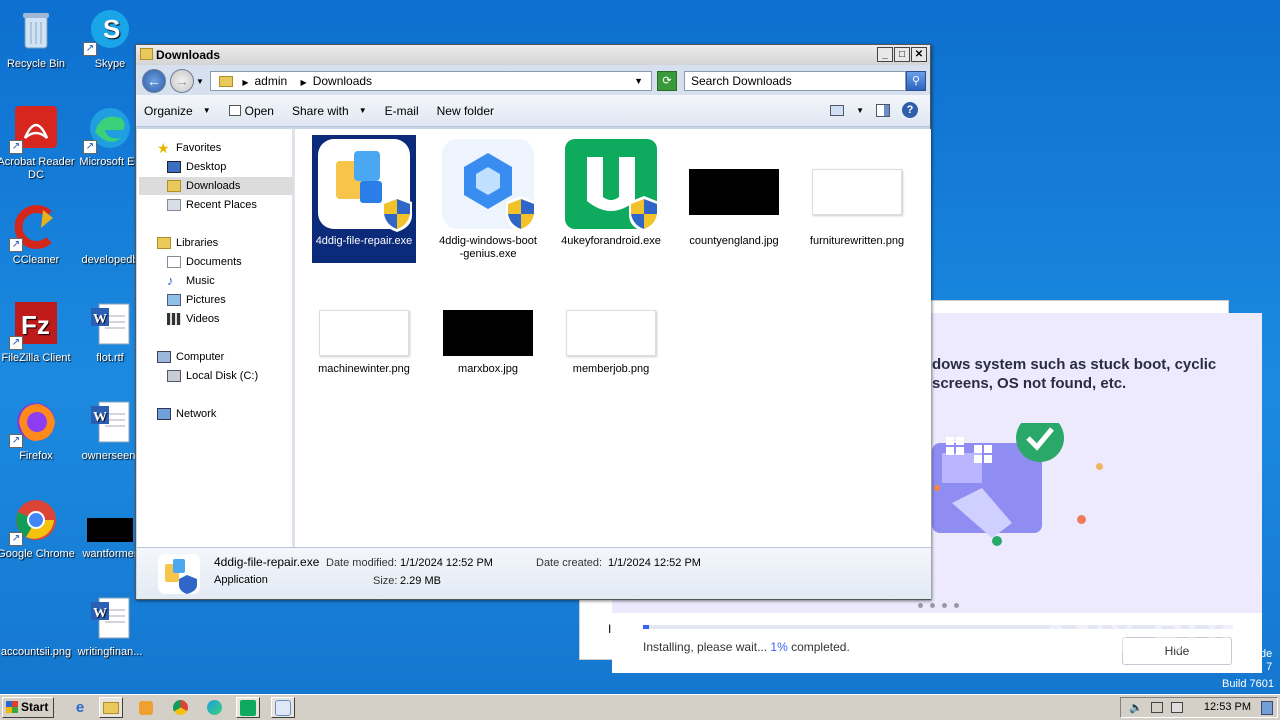 The image size is (1280, 720). Describe the element at coordinates (214, 707) in the screenshot. I see `taskbar-edge` at that location.